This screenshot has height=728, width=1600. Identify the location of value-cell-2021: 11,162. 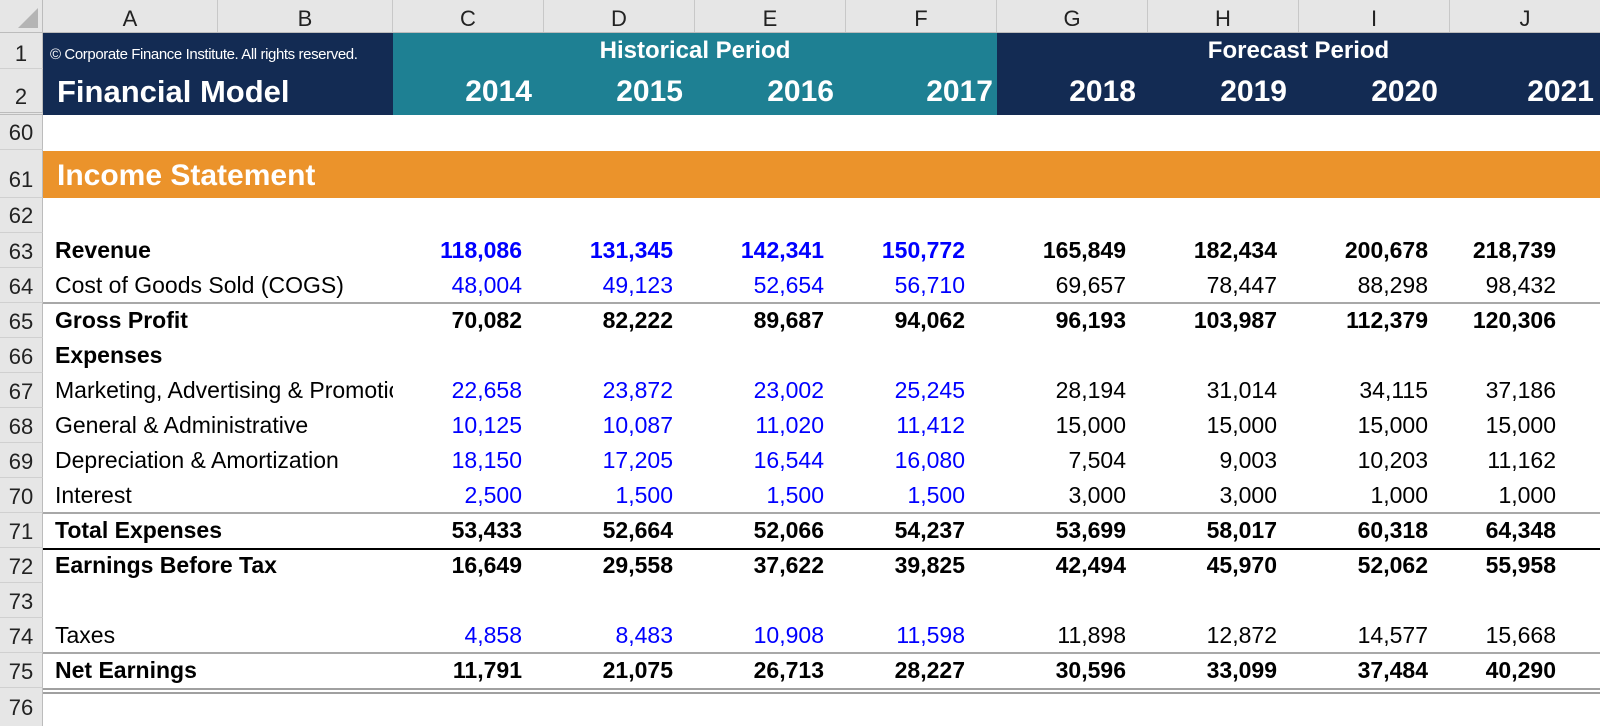
(1525, 460).